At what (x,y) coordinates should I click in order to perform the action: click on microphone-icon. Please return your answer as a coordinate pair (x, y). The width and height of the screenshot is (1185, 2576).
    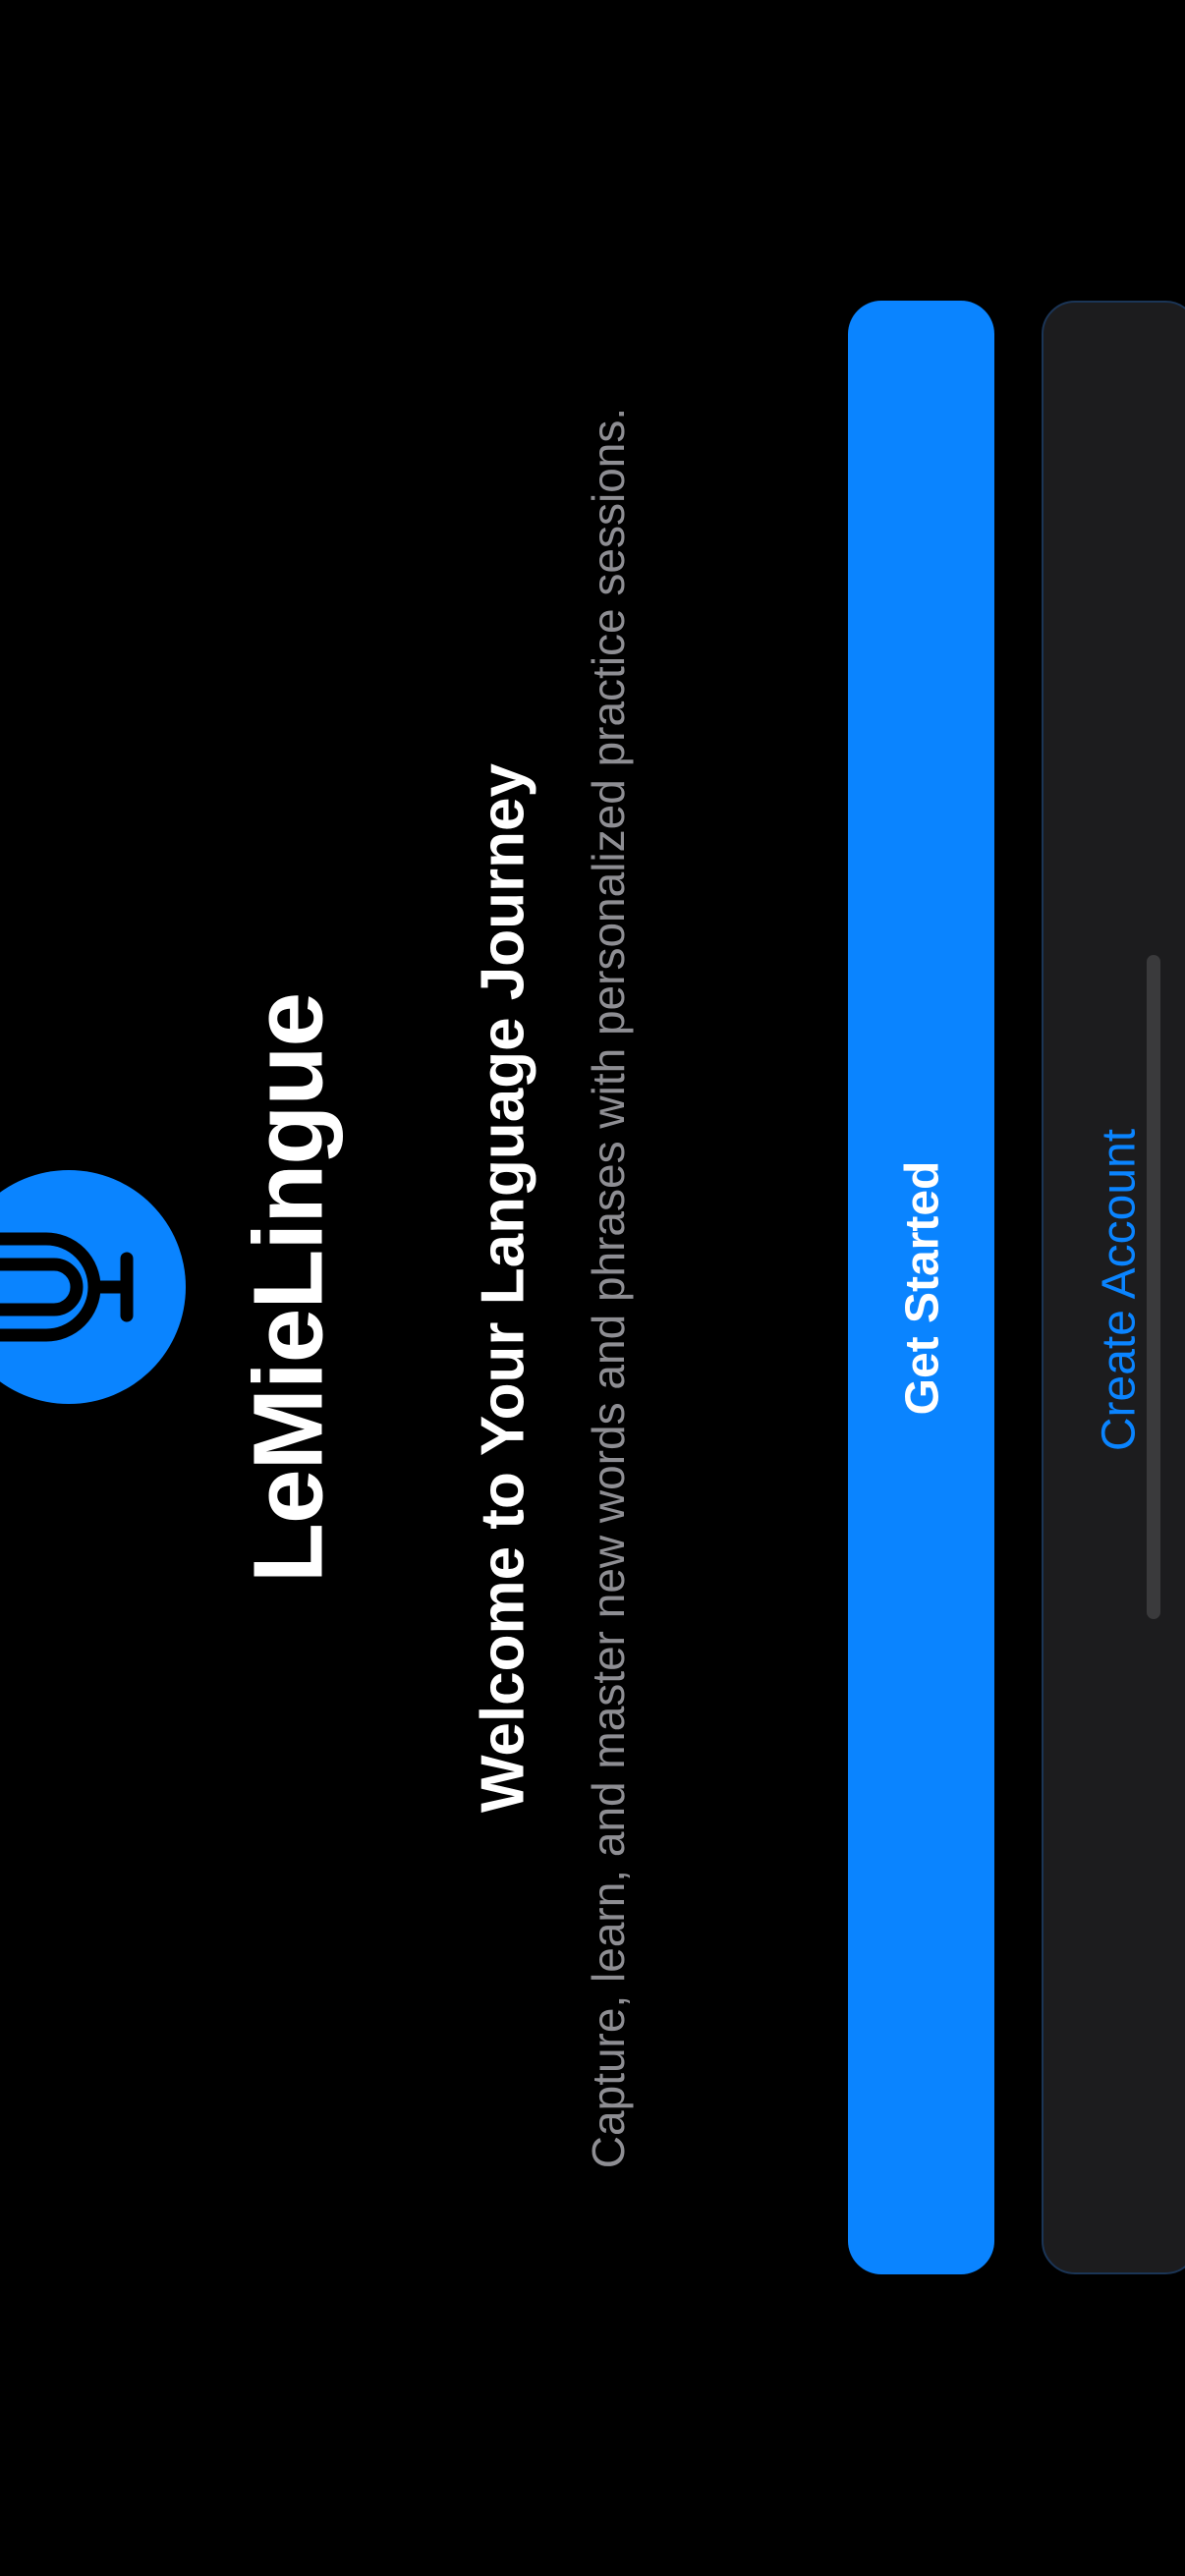
    Looking at the image, I should click on (67, 1287).